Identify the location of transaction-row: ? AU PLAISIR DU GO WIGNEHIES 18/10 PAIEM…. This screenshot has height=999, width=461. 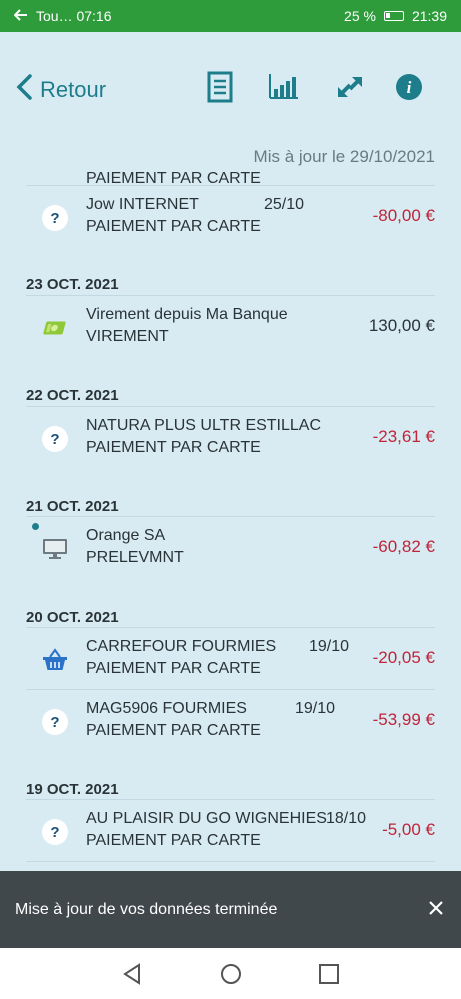
(230, 830).